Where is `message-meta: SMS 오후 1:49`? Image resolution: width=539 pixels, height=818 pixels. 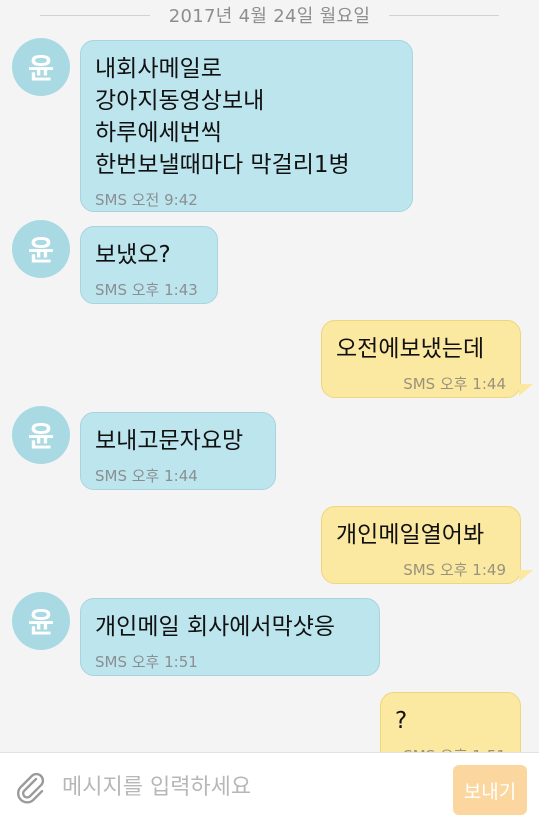 message-meta: SMS 오후 1:49 is located at coordinates (454, 570).